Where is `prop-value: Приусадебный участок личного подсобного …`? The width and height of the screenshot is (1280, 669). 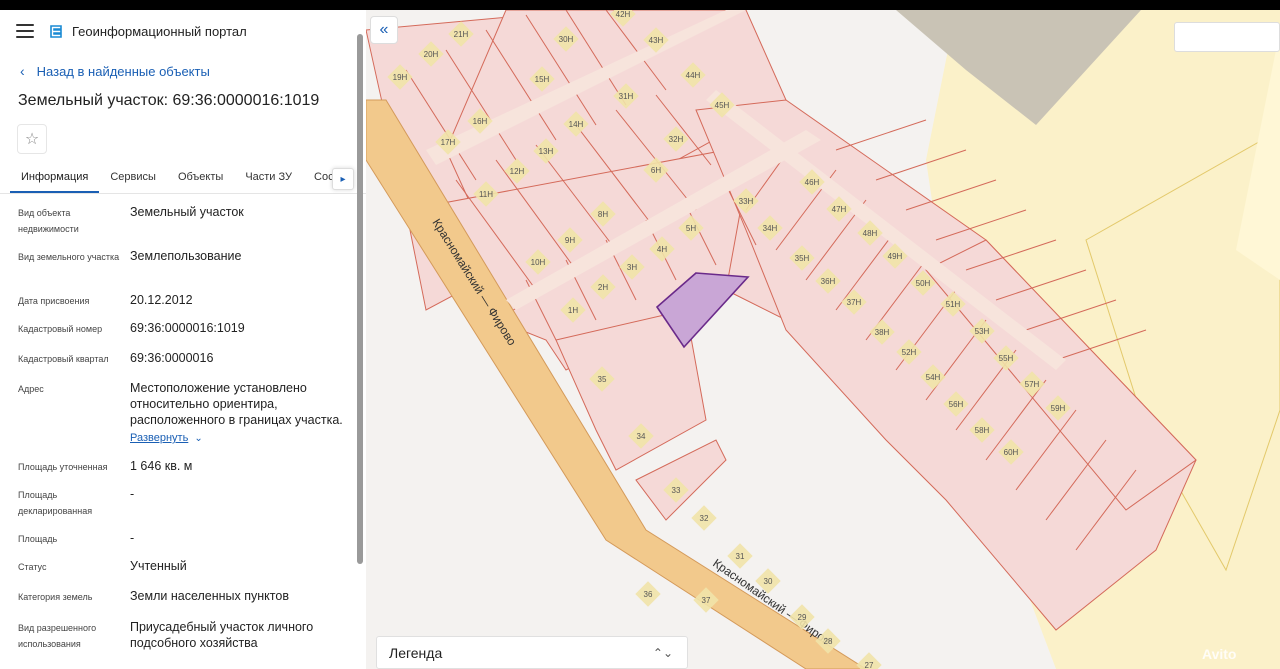 prop-value: Приусадебный участок личного подсобного … is located at coordinates (222, 635).